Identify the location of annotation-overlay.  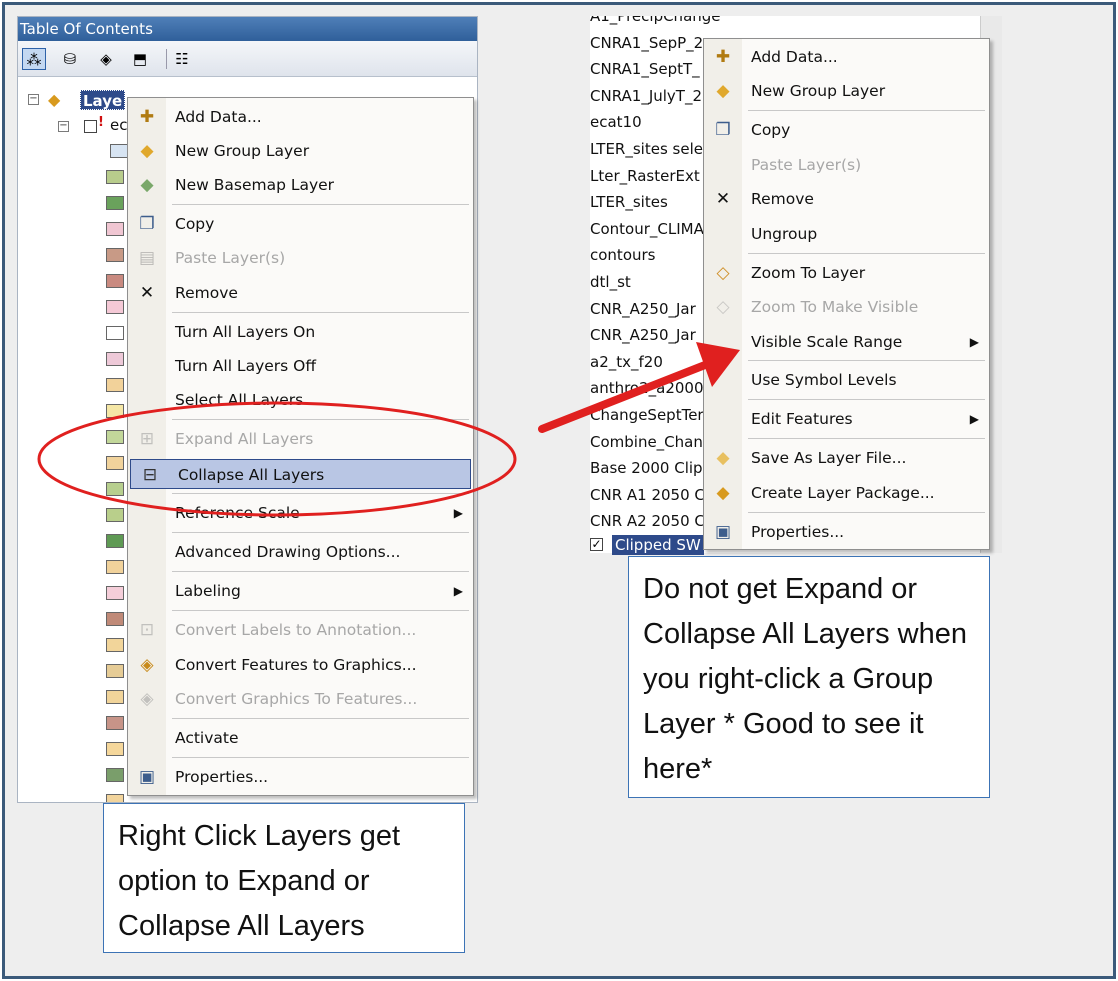
(388, 429).